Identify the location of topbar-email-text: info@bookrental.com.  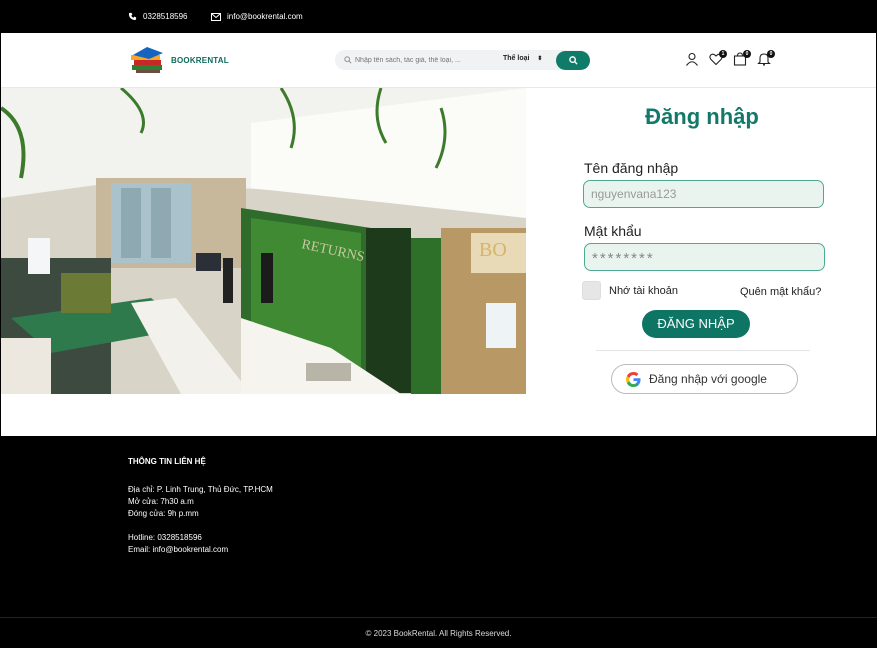
(265, 16).